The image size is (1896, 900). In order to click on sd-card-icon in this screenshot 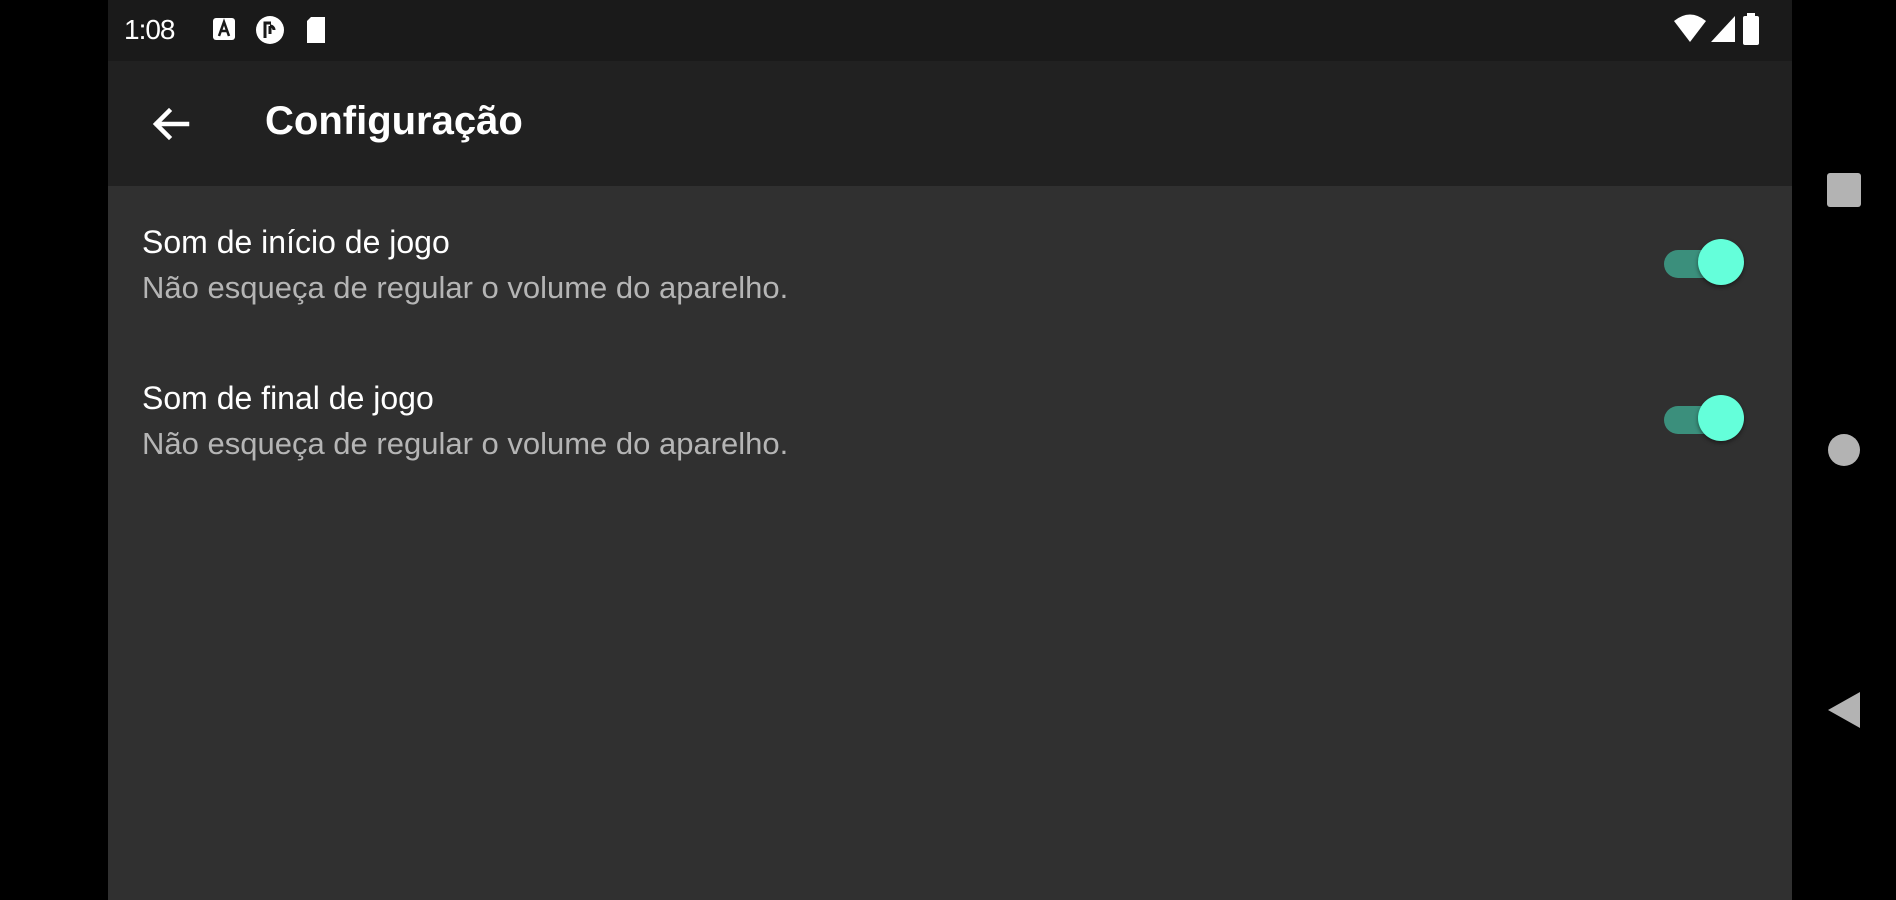, I will do `click(316, 32)`.